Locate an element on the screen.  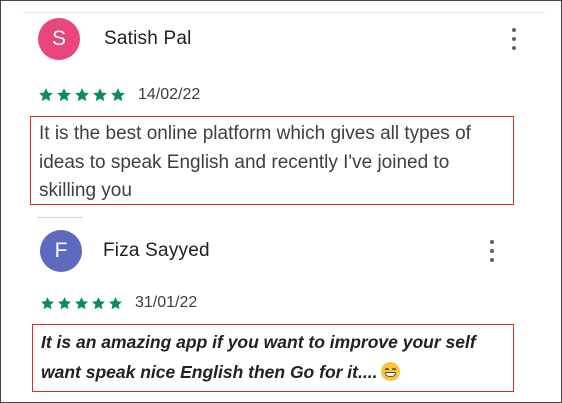
avatar-letter: S is located at coordinates (58, 38).